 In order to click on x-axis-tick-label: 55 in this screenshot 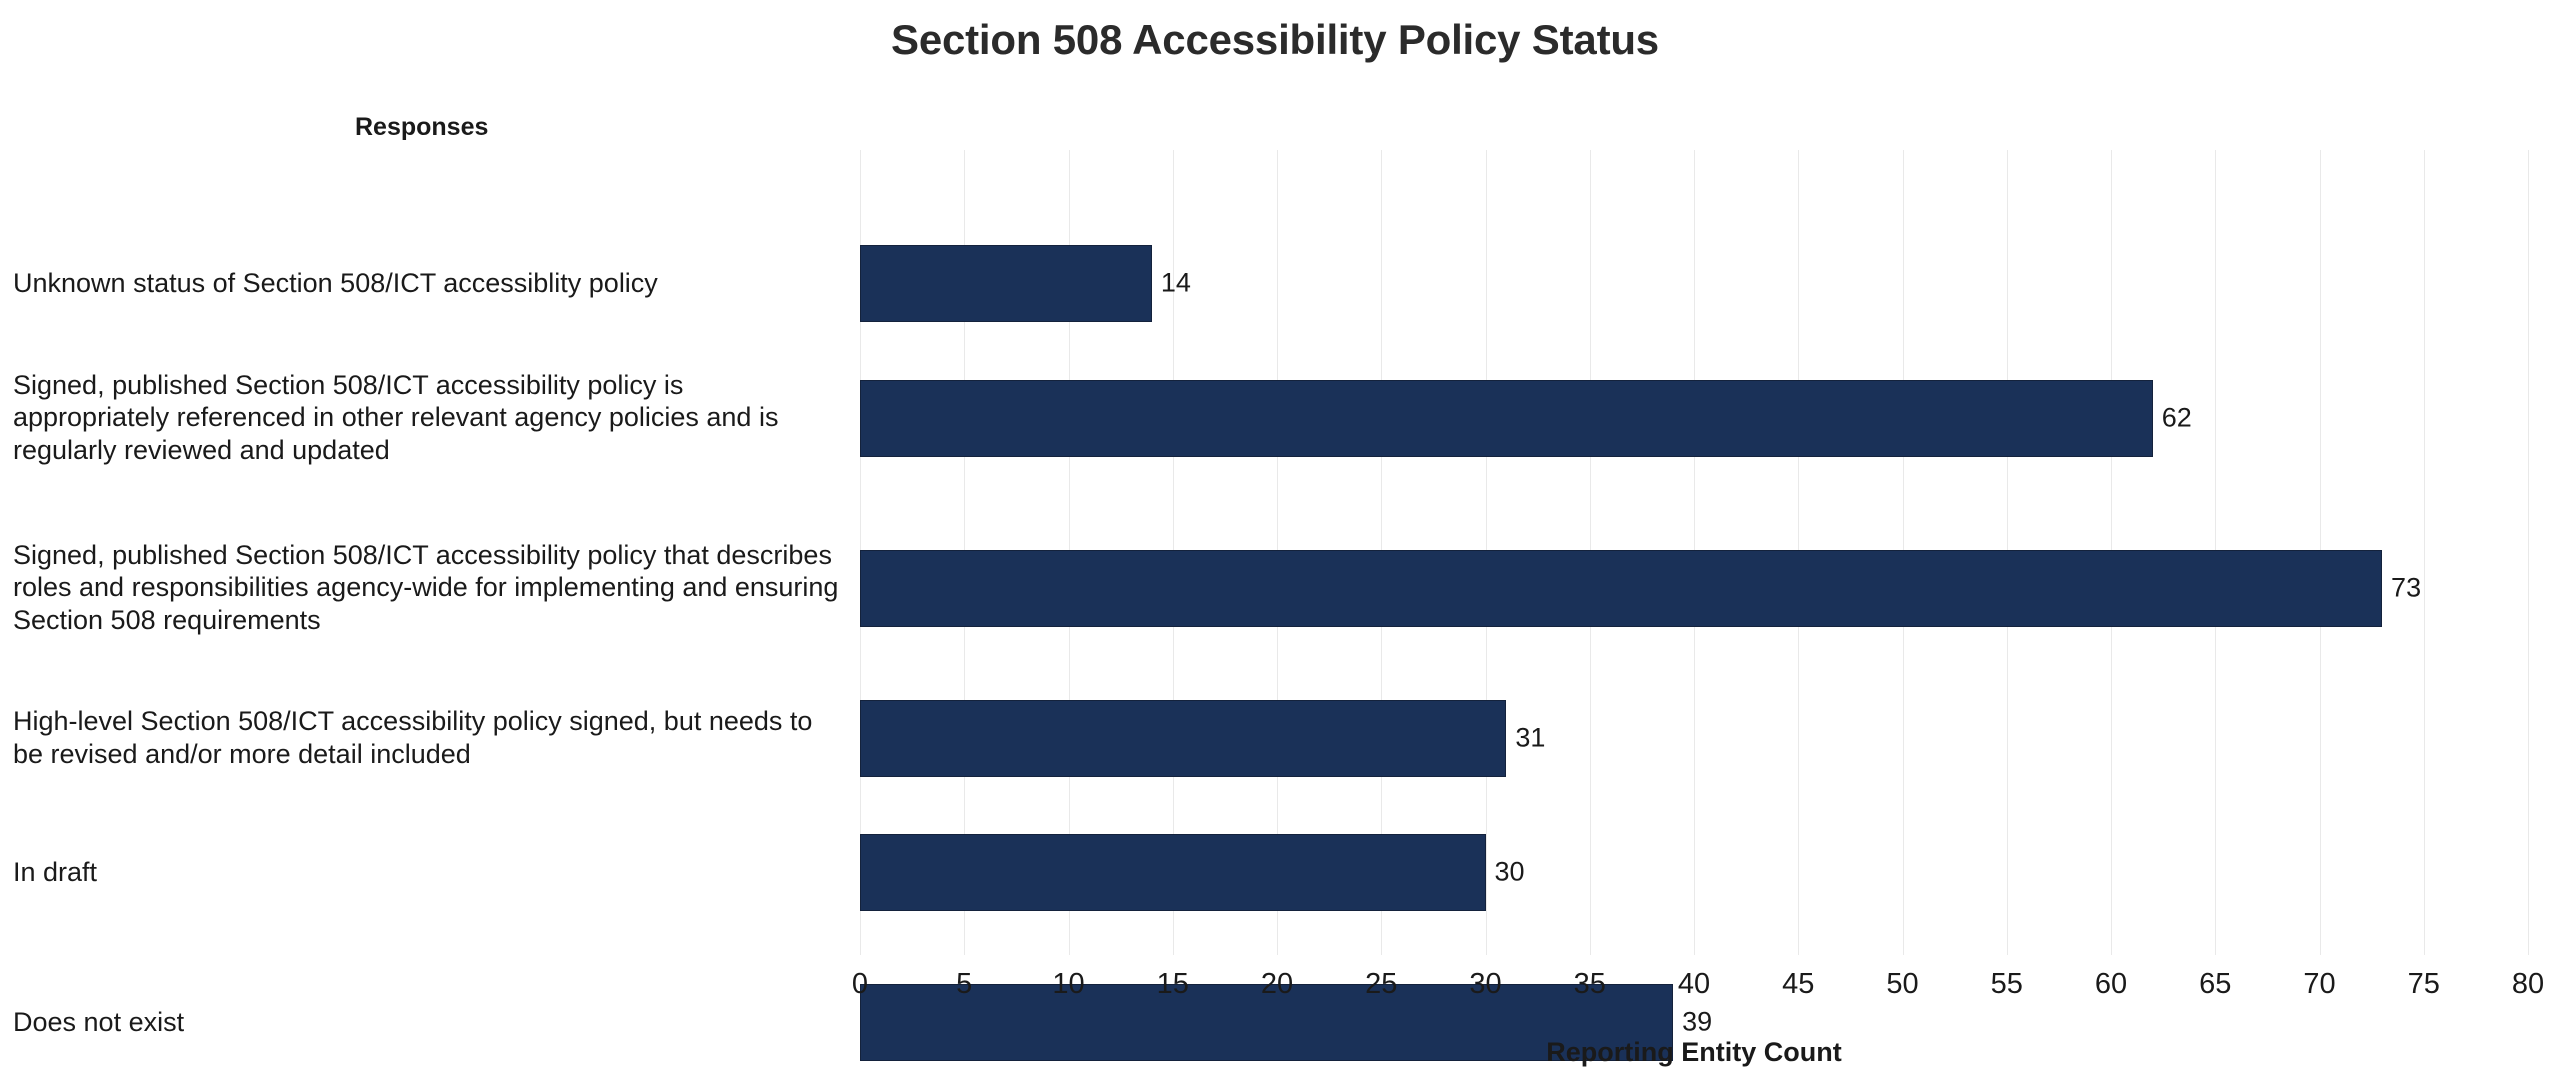, I will do `click(2006, 984)`.